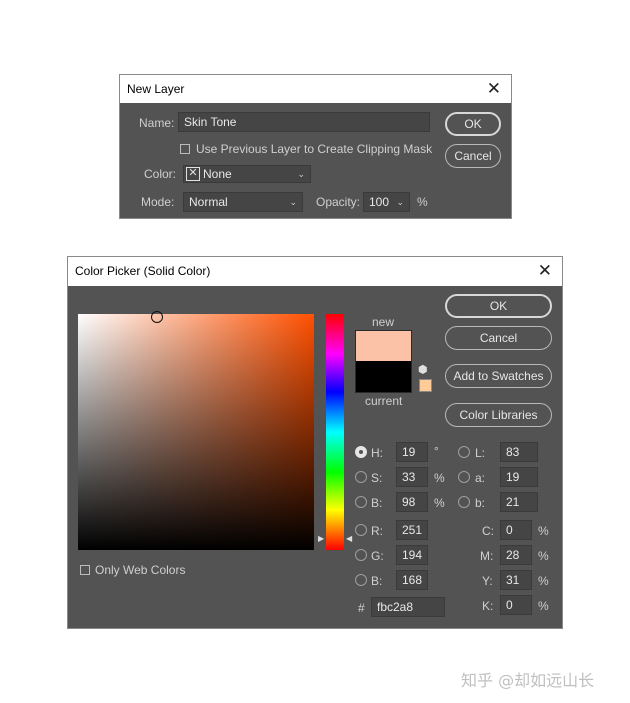  I want to click on color-label: Color:, so click(160, 174).